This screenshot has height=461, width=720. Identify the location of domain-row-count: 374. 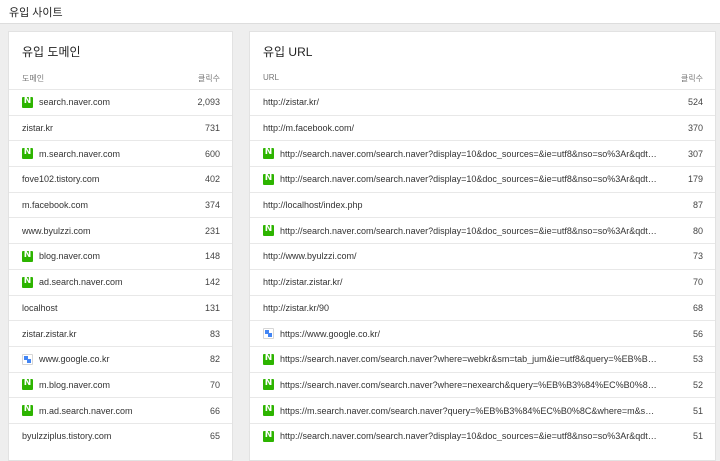
(212, 205).